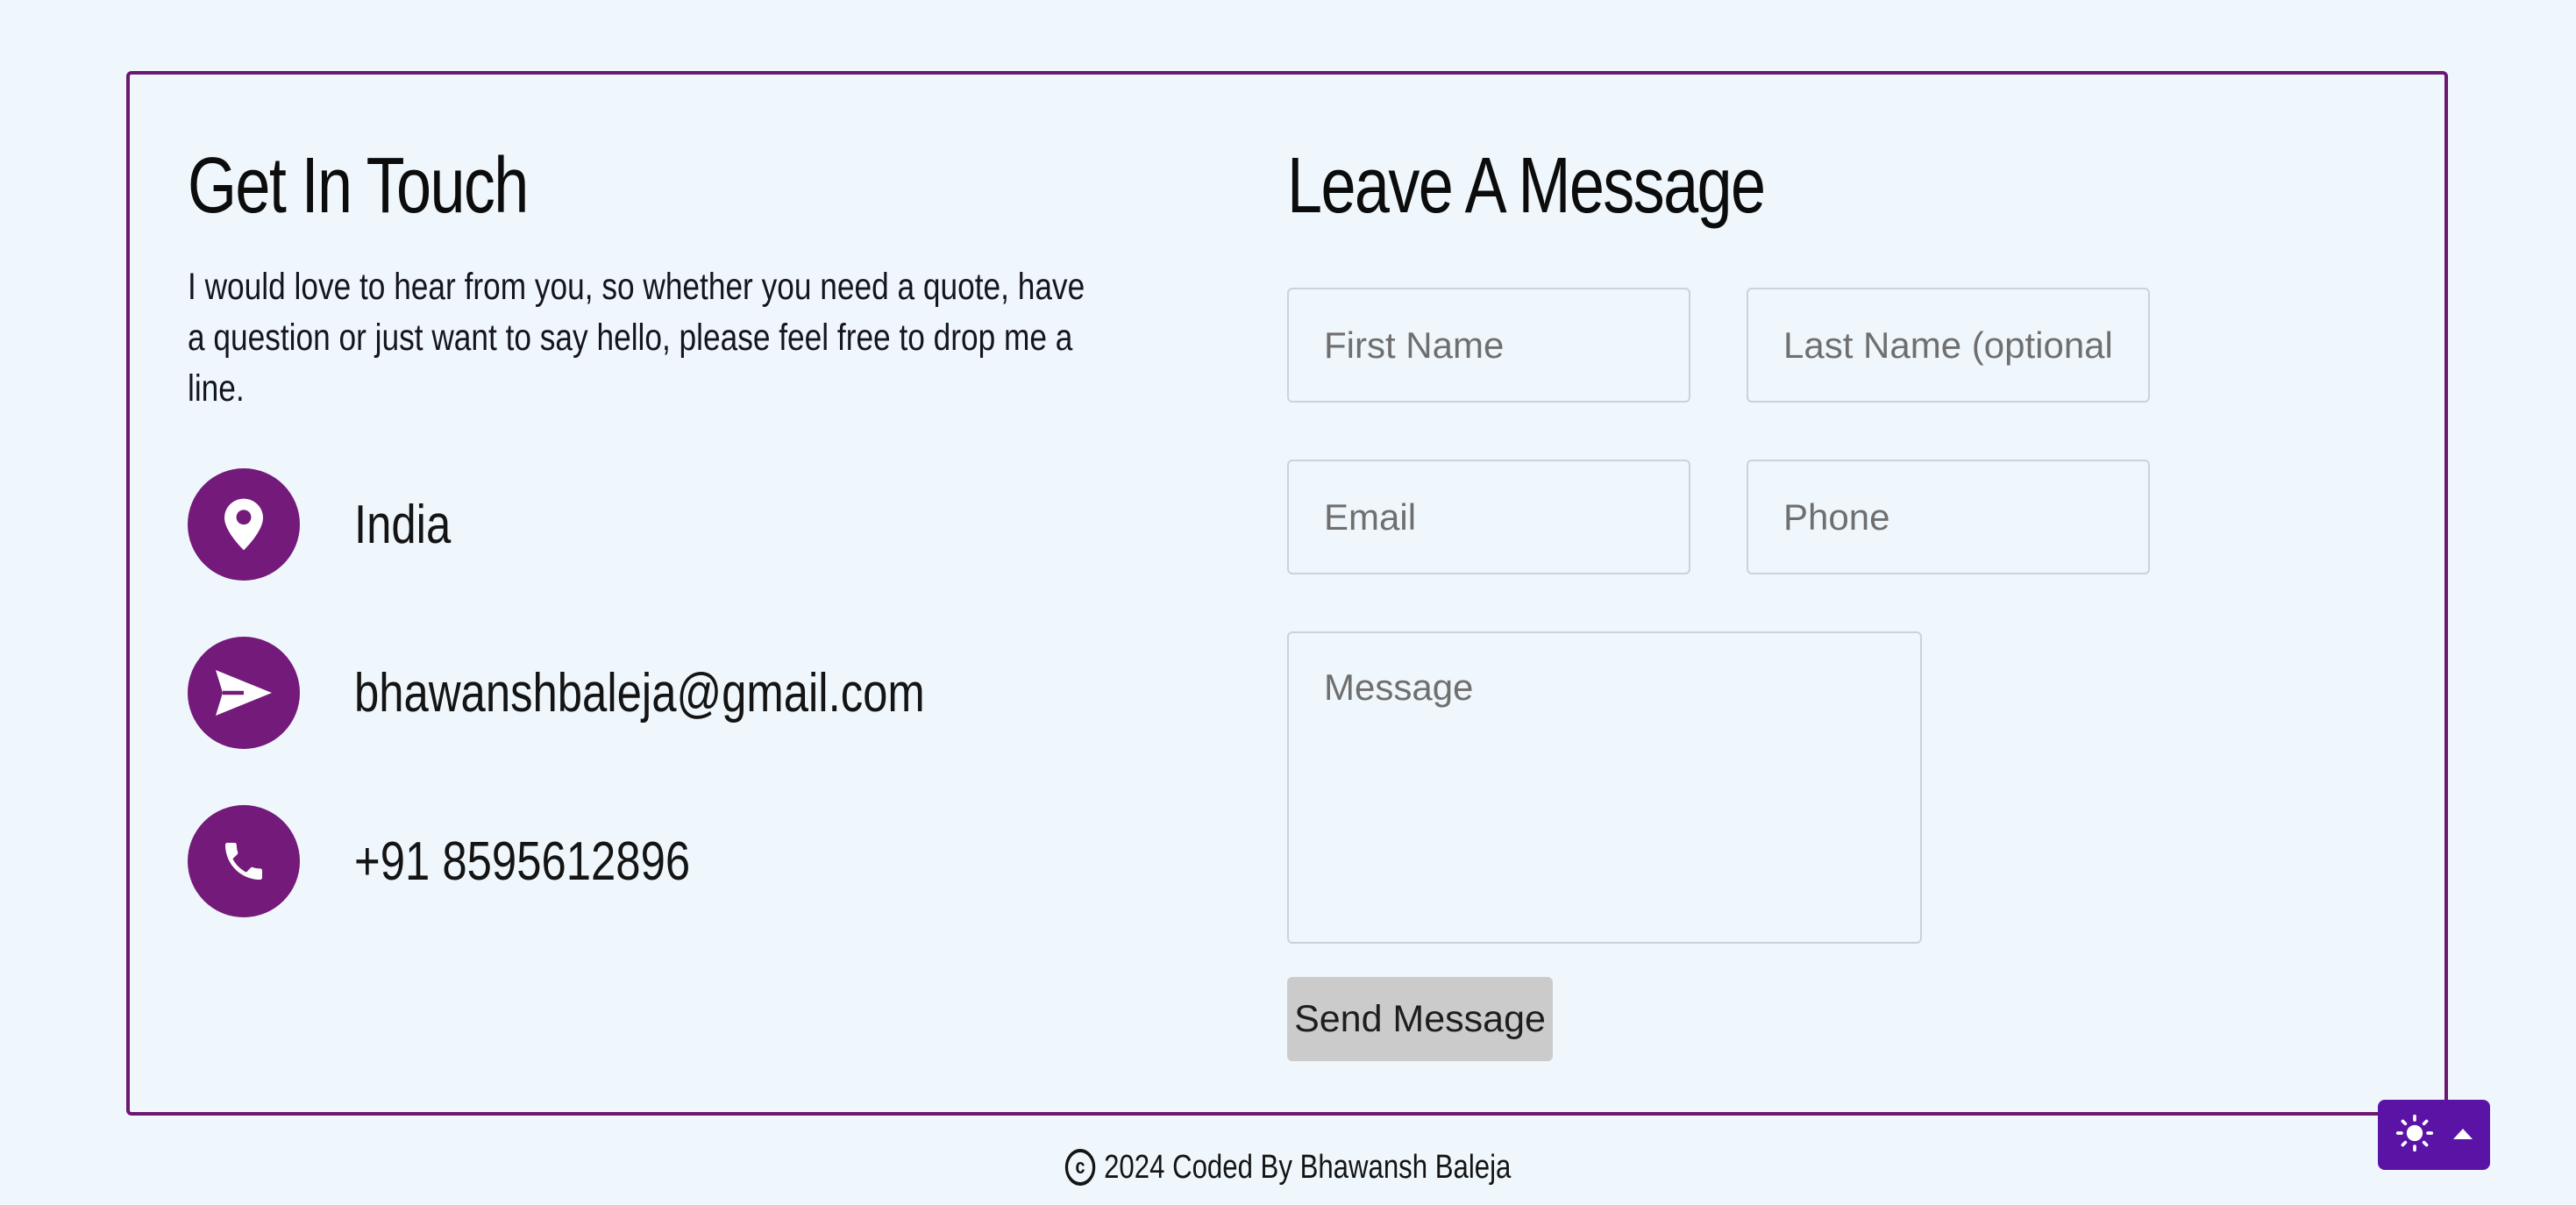 This screenshot has width=2576, height=1205. I want to click on theme-toggle-button, so click(2434, 1135).